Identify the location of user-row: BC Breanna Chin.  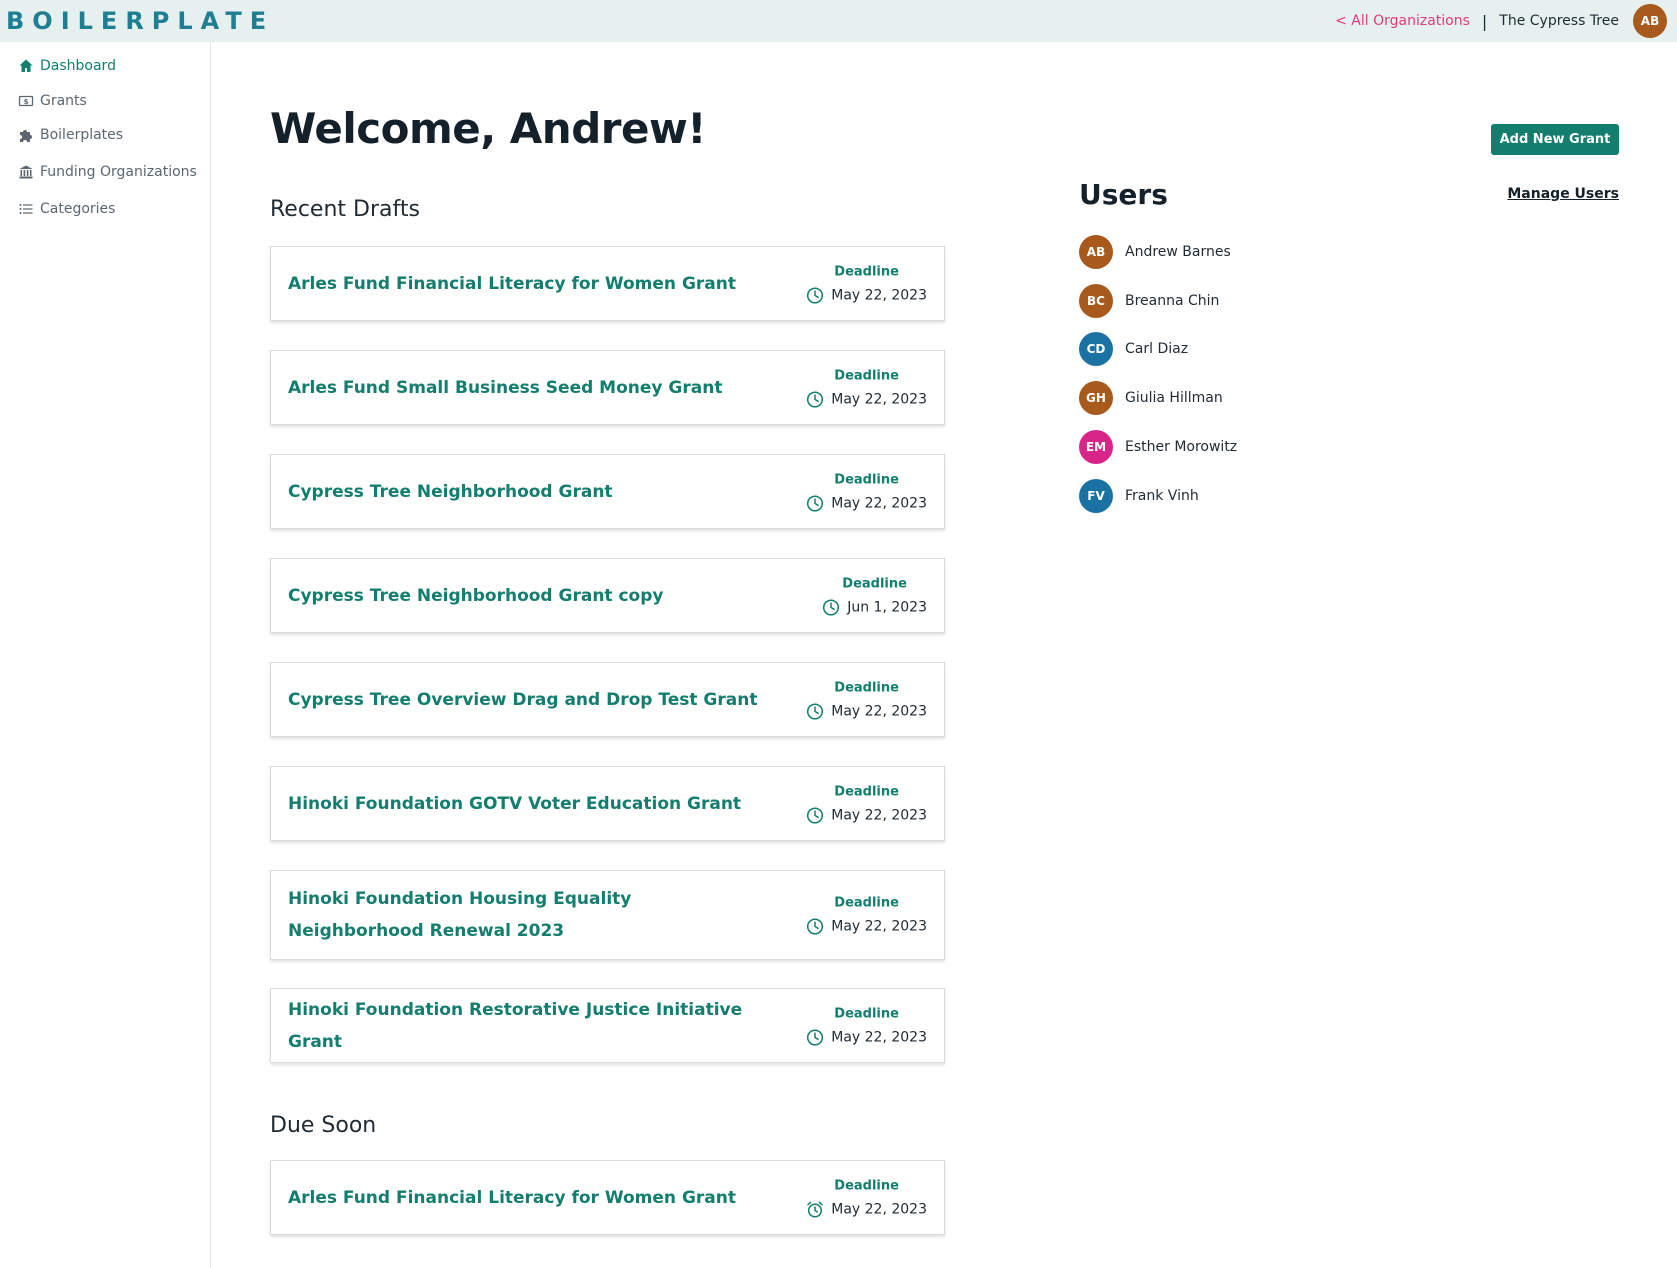
(1149, 301).